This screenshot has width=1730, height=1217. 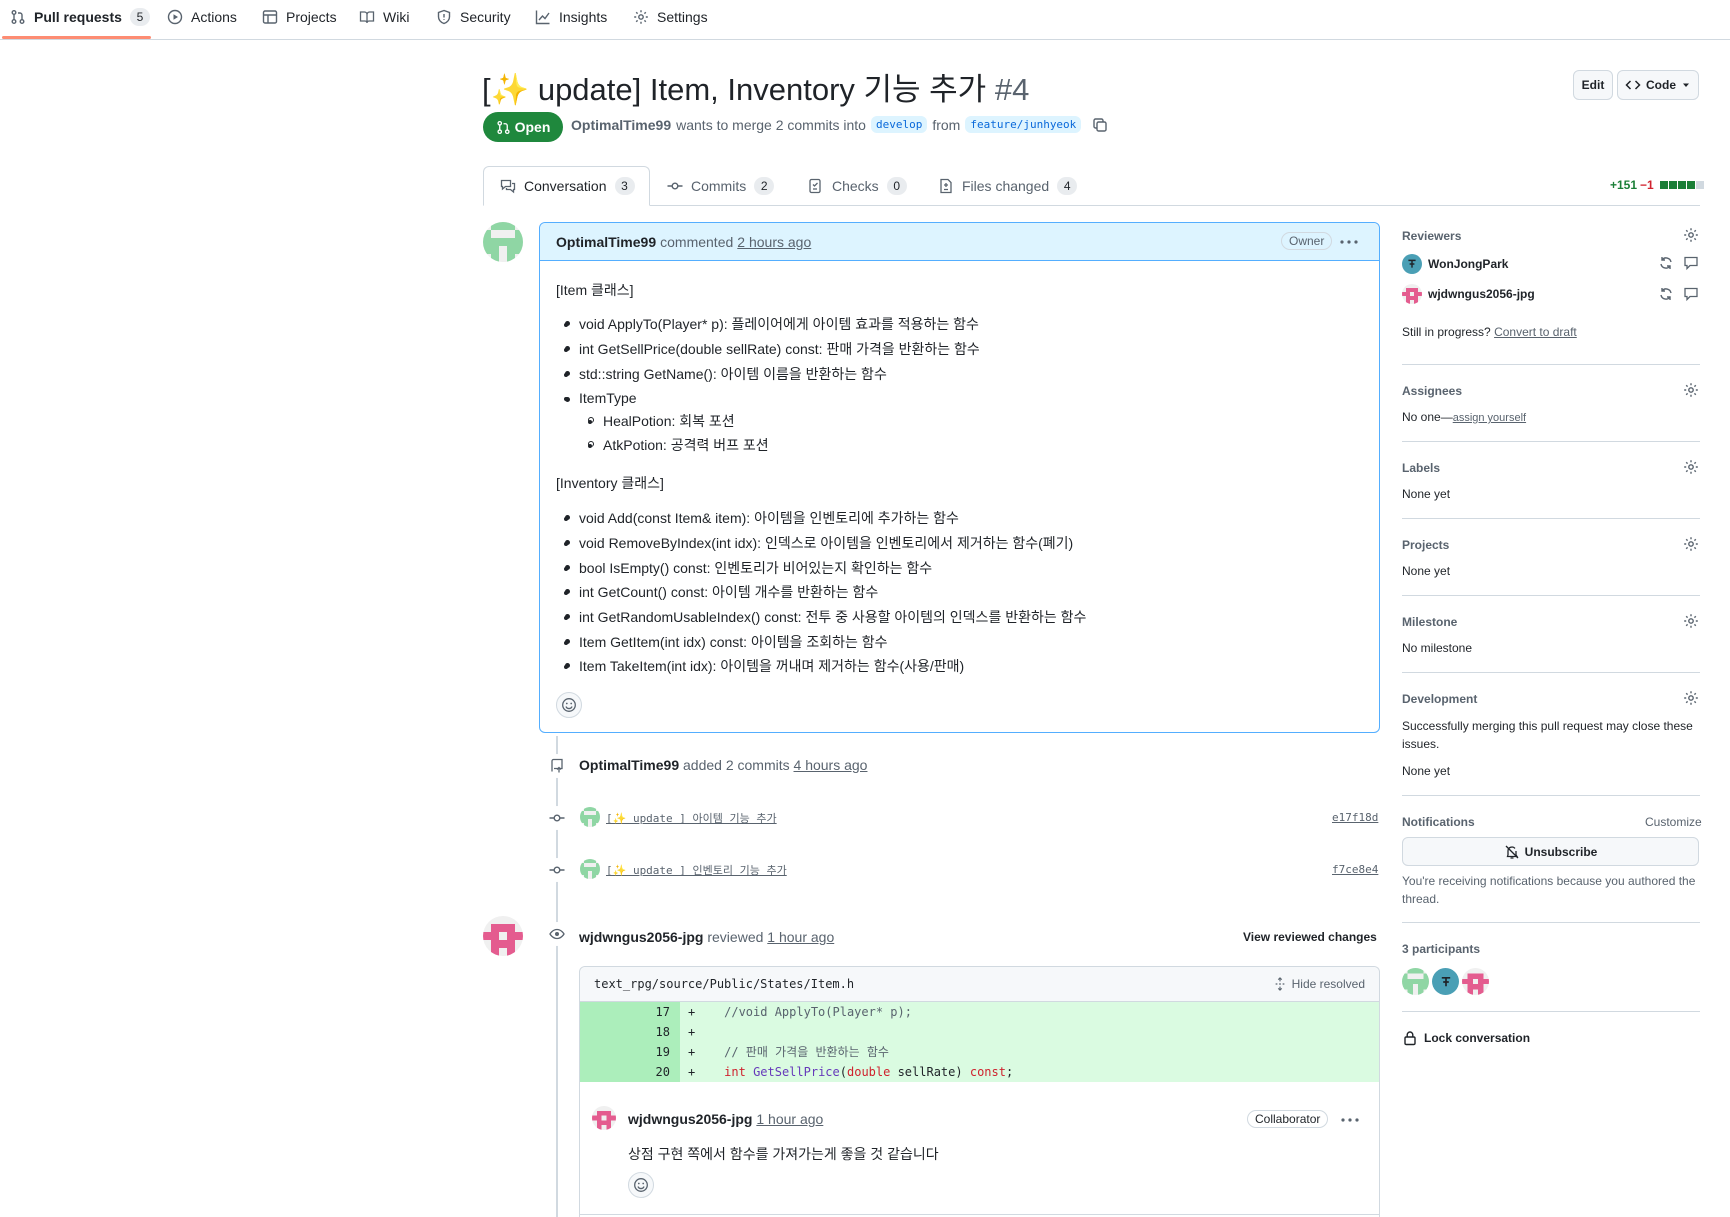 I want to click on development-value: None yet, so click(x=1426, y=771).